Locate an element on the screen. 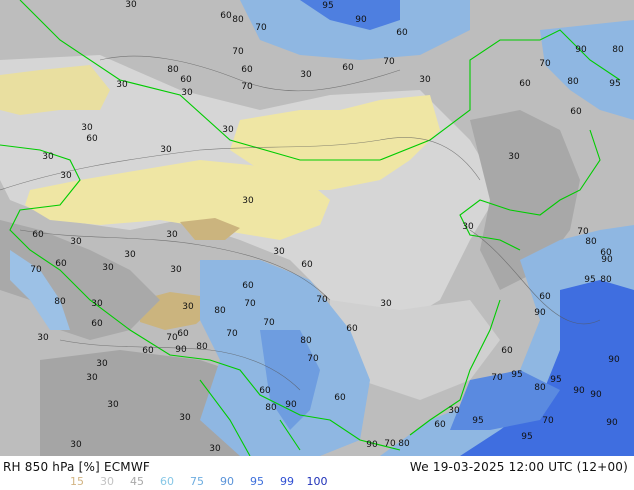 The image size is (634, 490). legend-item: 30 is located at coordinates (107, 481).